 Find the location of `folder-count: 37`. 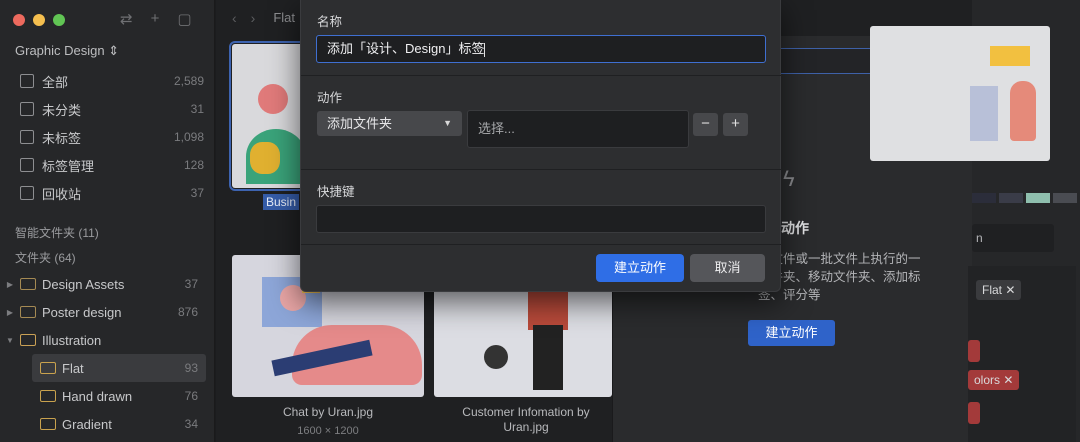

folder-count: 37 is located at coordinates (191, 284).